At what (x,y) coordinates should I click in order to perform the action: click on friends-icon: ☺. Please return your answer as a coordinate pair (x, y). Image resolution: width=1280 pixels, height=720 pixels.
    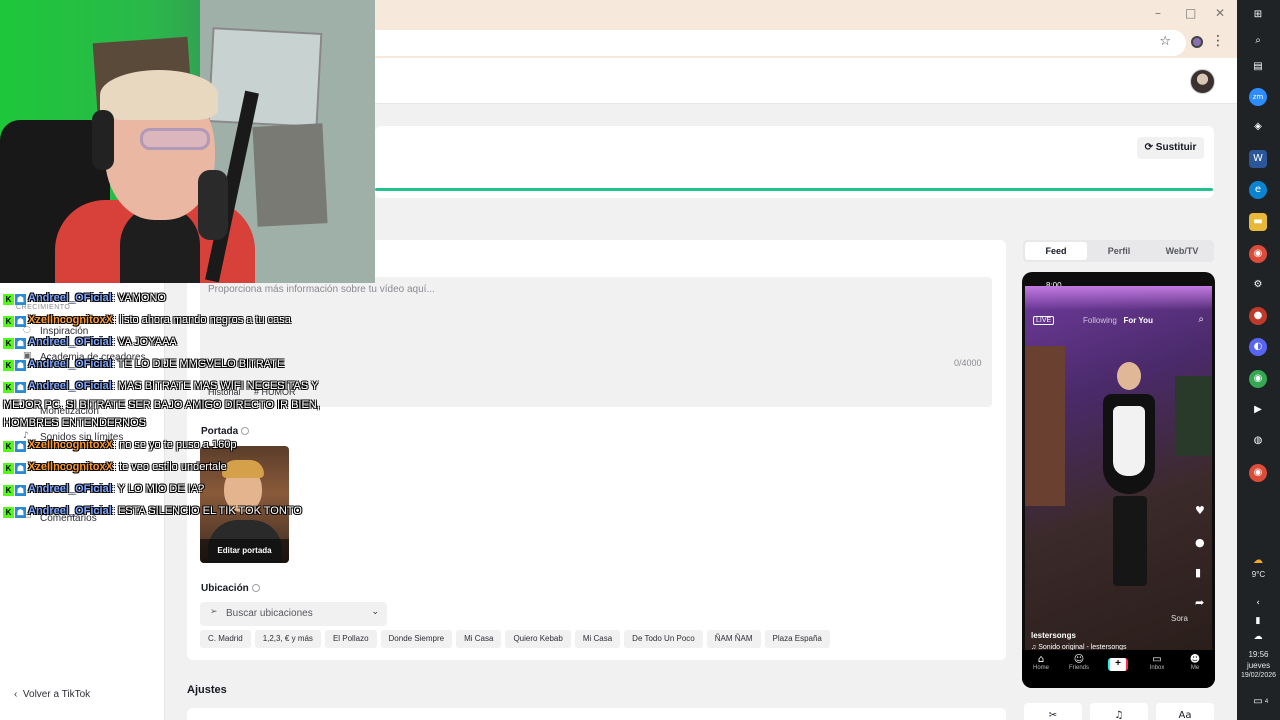
    Looking at the image, I should click on (1079, 659).